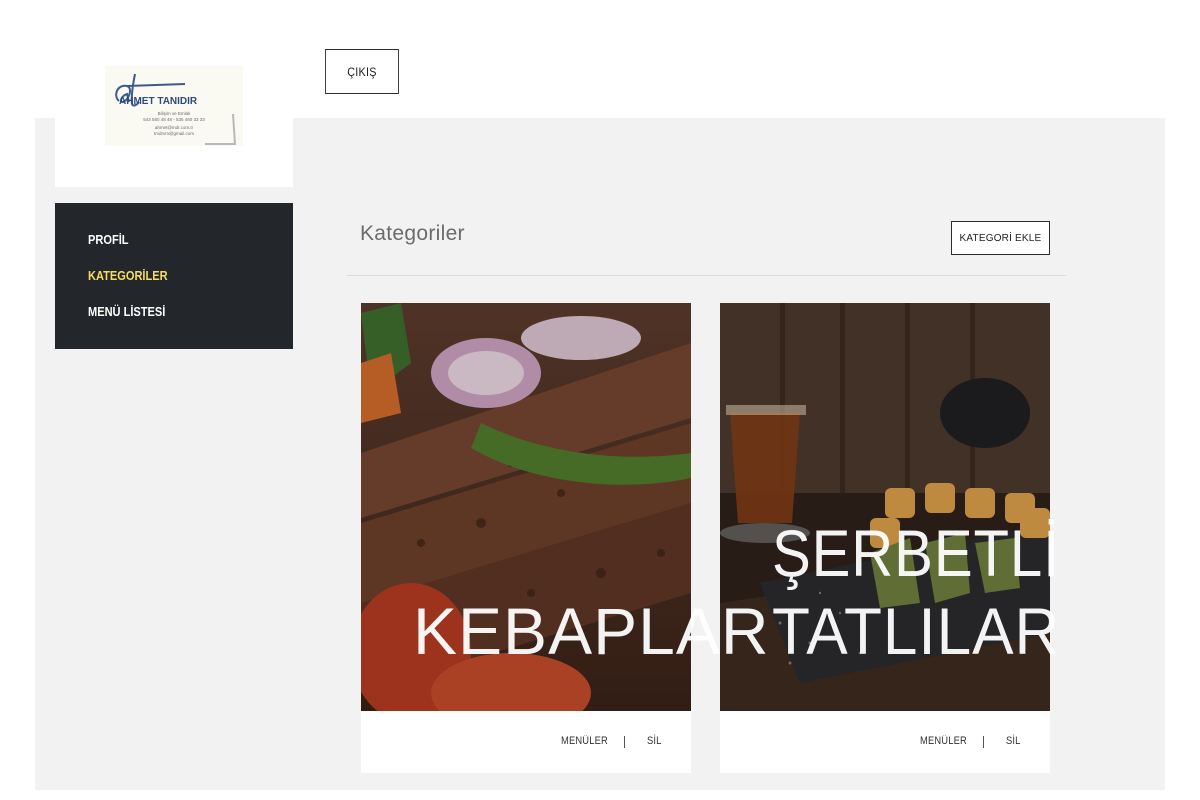 The image size is (1200, 800). Describe the element at coordinates (174, 127) in the screenshot. I see `logo-email: ahmet@mdr.com.tr` at that location.